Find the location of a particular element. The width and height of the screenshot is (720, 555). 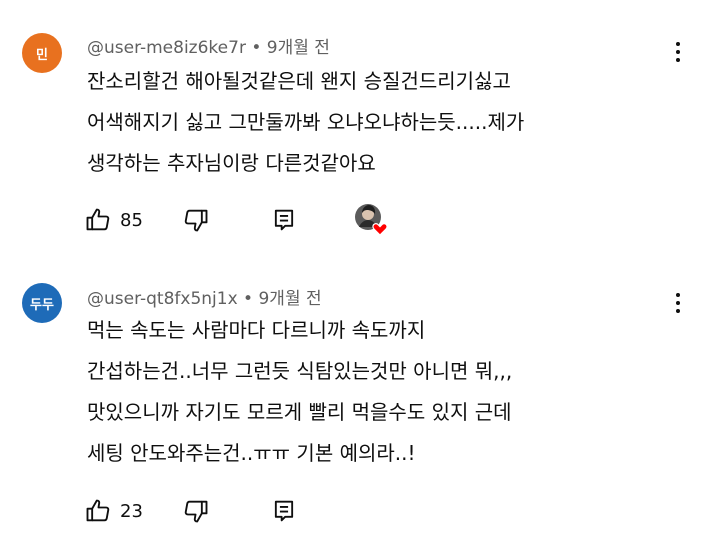

comment-author: @user-qt8fx5nj1x is located at coordinates (162, 299).